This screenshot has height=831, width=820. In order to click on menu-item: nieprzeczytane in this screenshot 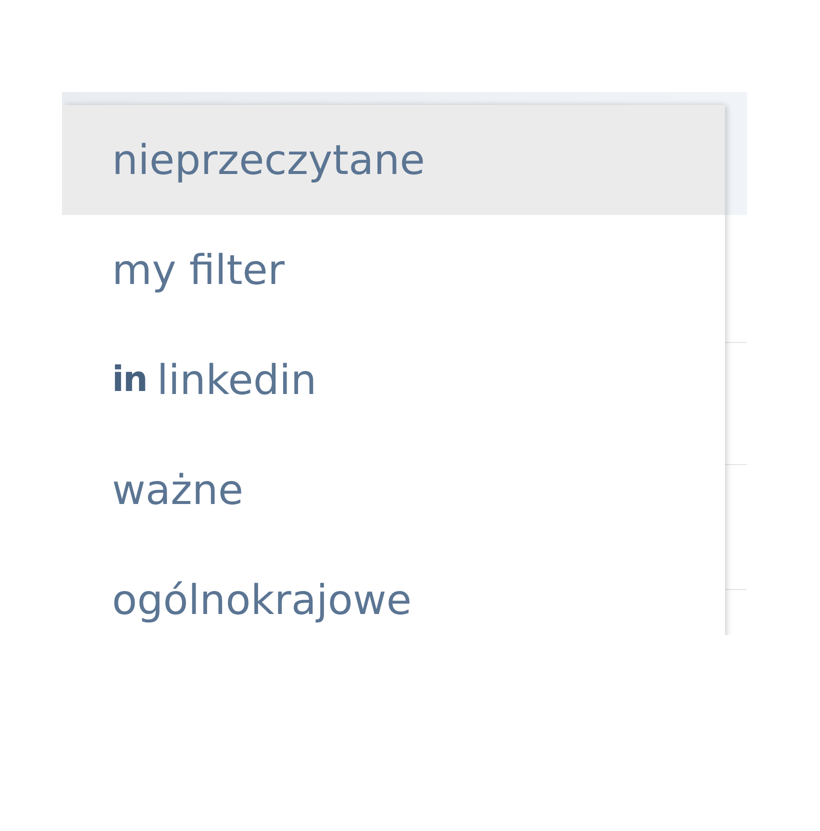, I will do `click(393, 160)`.